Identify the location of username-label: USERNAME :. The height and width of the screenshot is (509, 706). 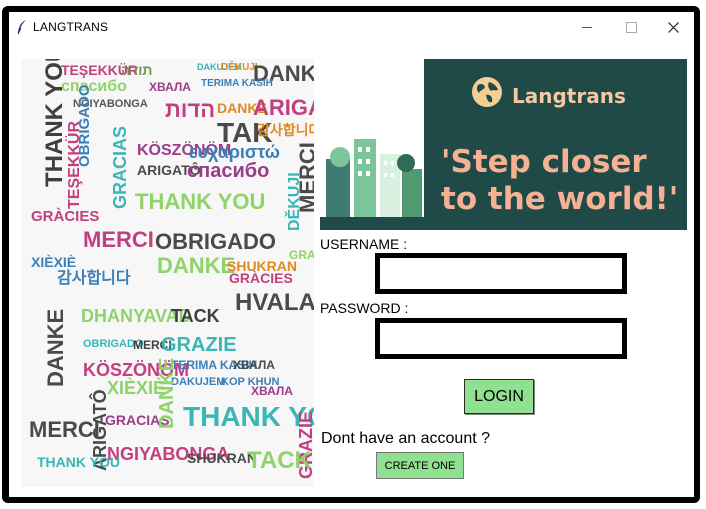
(364, 244).